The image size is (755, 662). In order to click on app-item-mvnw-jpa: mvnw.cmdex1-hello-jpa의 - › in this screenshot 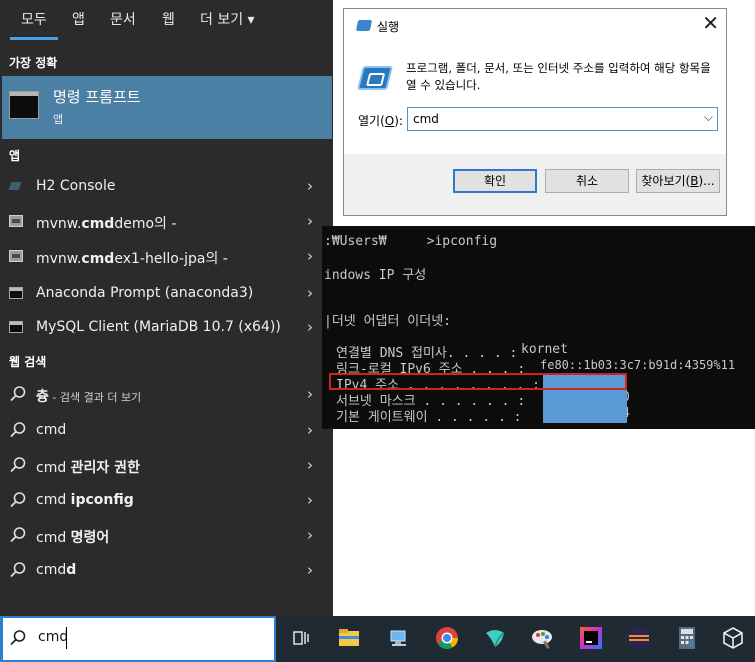, I will do `click(166, 257)`.